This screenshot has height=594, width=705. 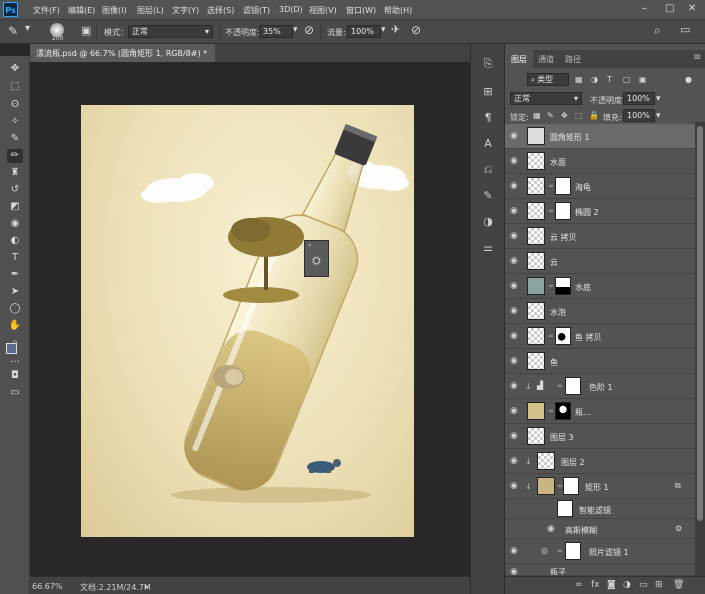 What do you see at coordinates (15, 393) in the screenshot?
I see `screen-mode-icon: ▭` at bounding box center [15, 393].